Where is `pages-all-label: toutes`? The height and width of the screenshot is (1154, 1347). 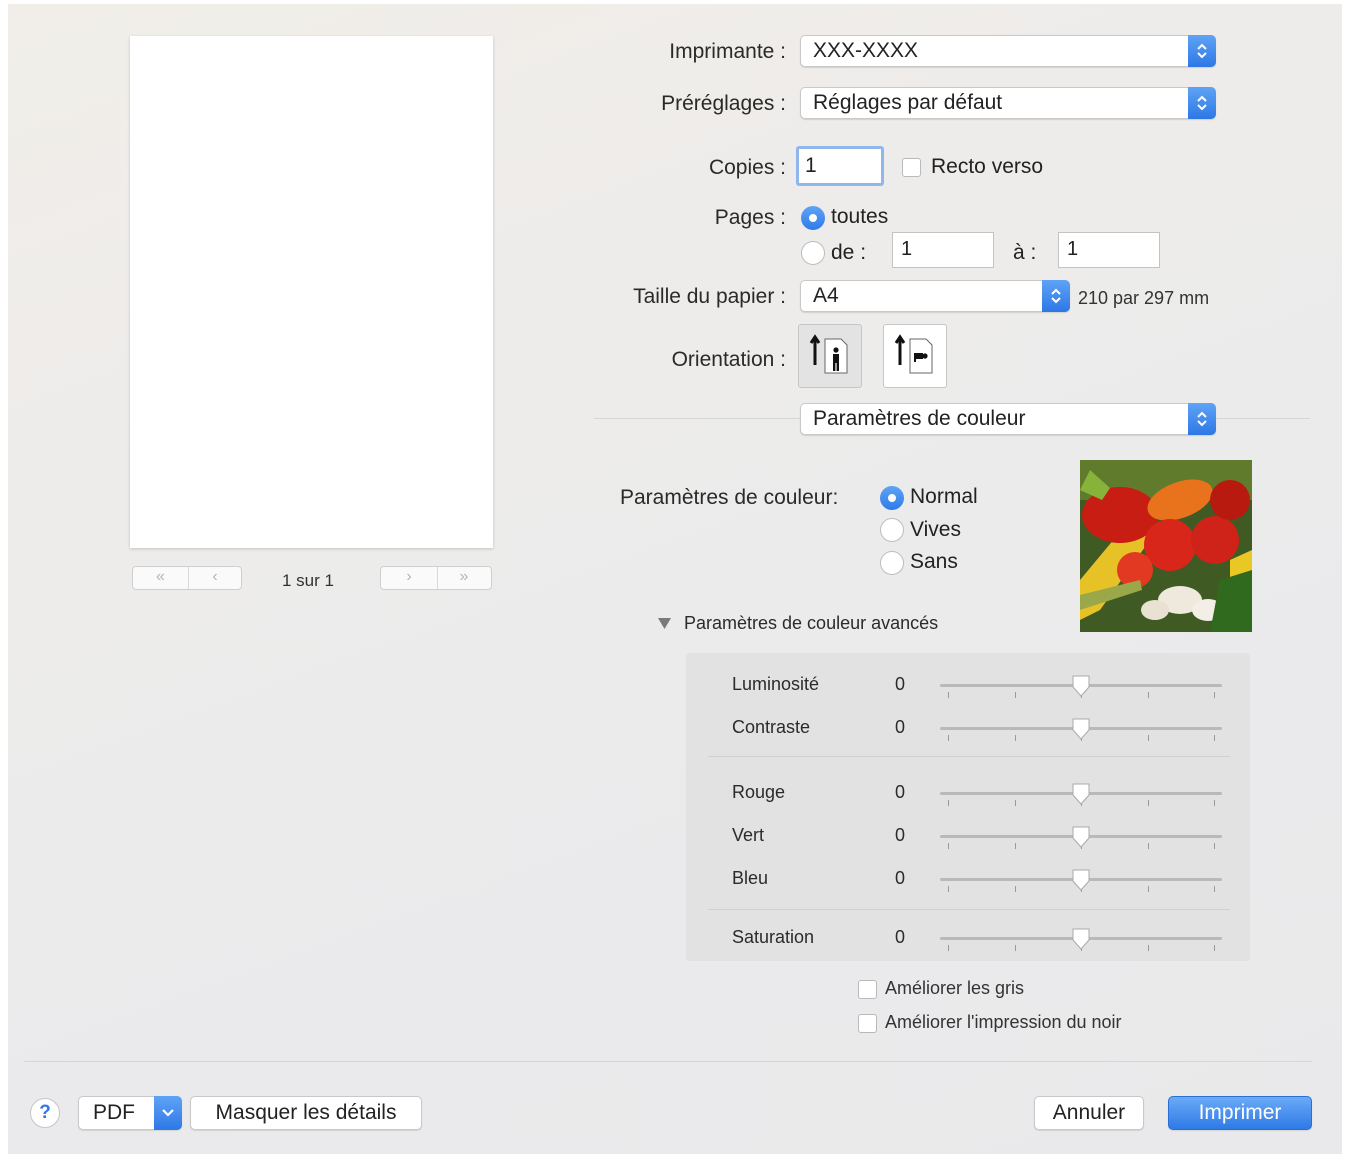
pages-all-label: toutes is located at coordinates (860, 216).